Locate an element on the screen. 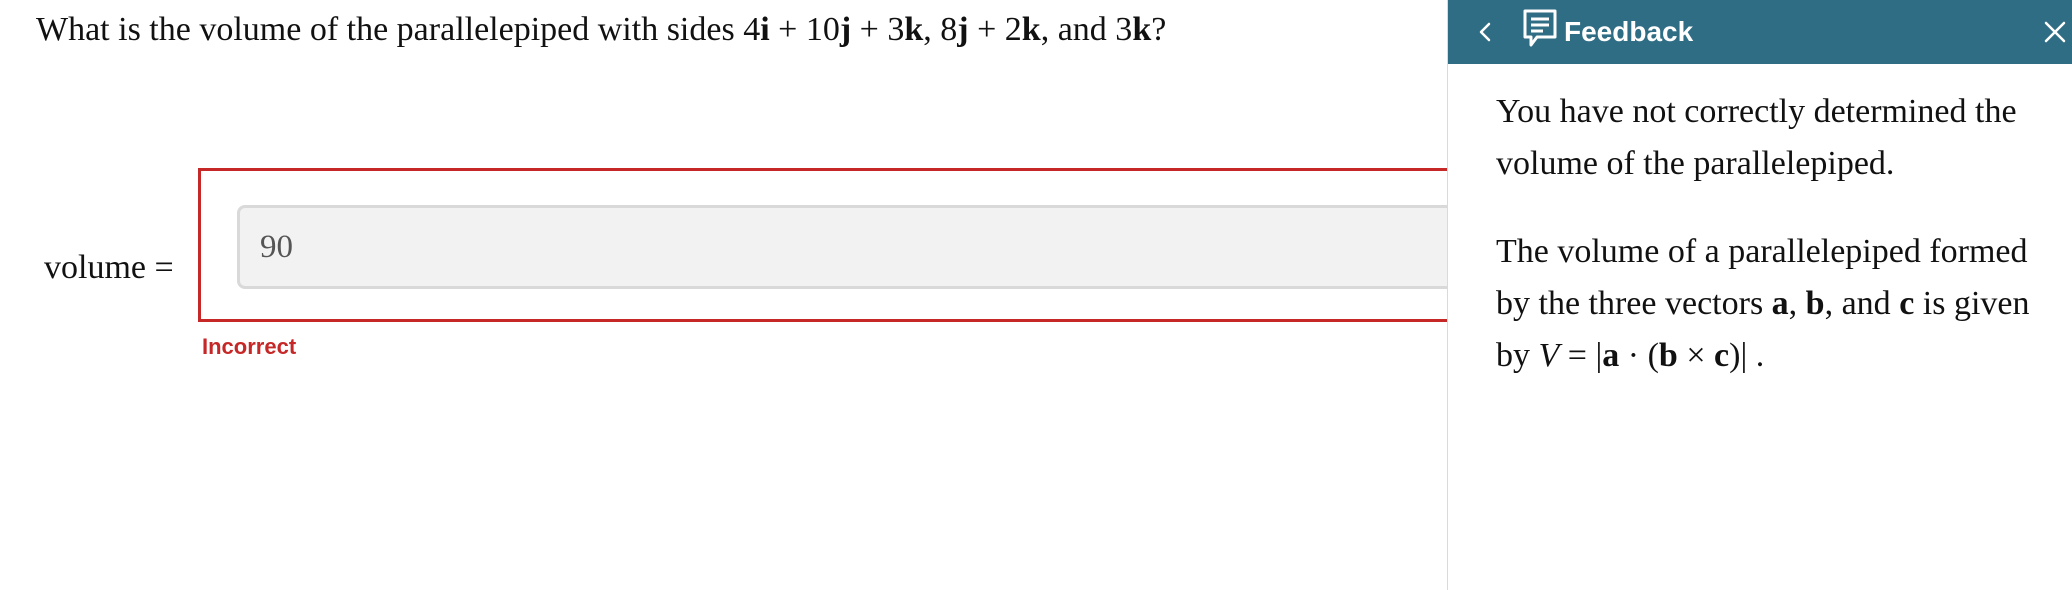 Image resolution: width=2072 pixels, height=590 pixels. feedback-text: You have not correctly determined the is located at coordinates (1756, 111).